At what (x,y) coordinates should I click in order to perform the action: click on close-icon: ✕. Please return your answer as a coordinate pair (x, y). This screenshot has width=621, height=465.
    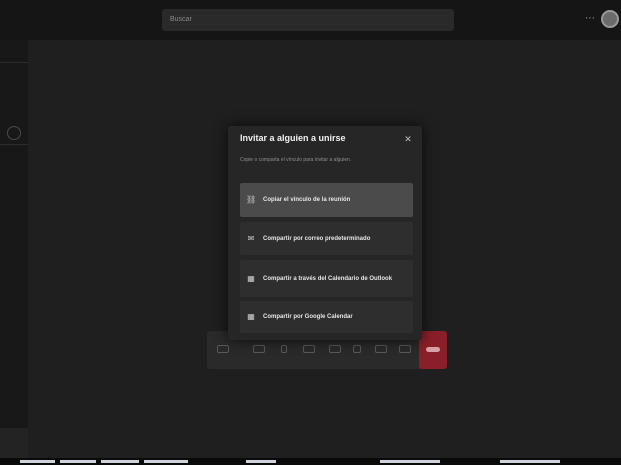
    Looking at the image, I should click on (408, 139).